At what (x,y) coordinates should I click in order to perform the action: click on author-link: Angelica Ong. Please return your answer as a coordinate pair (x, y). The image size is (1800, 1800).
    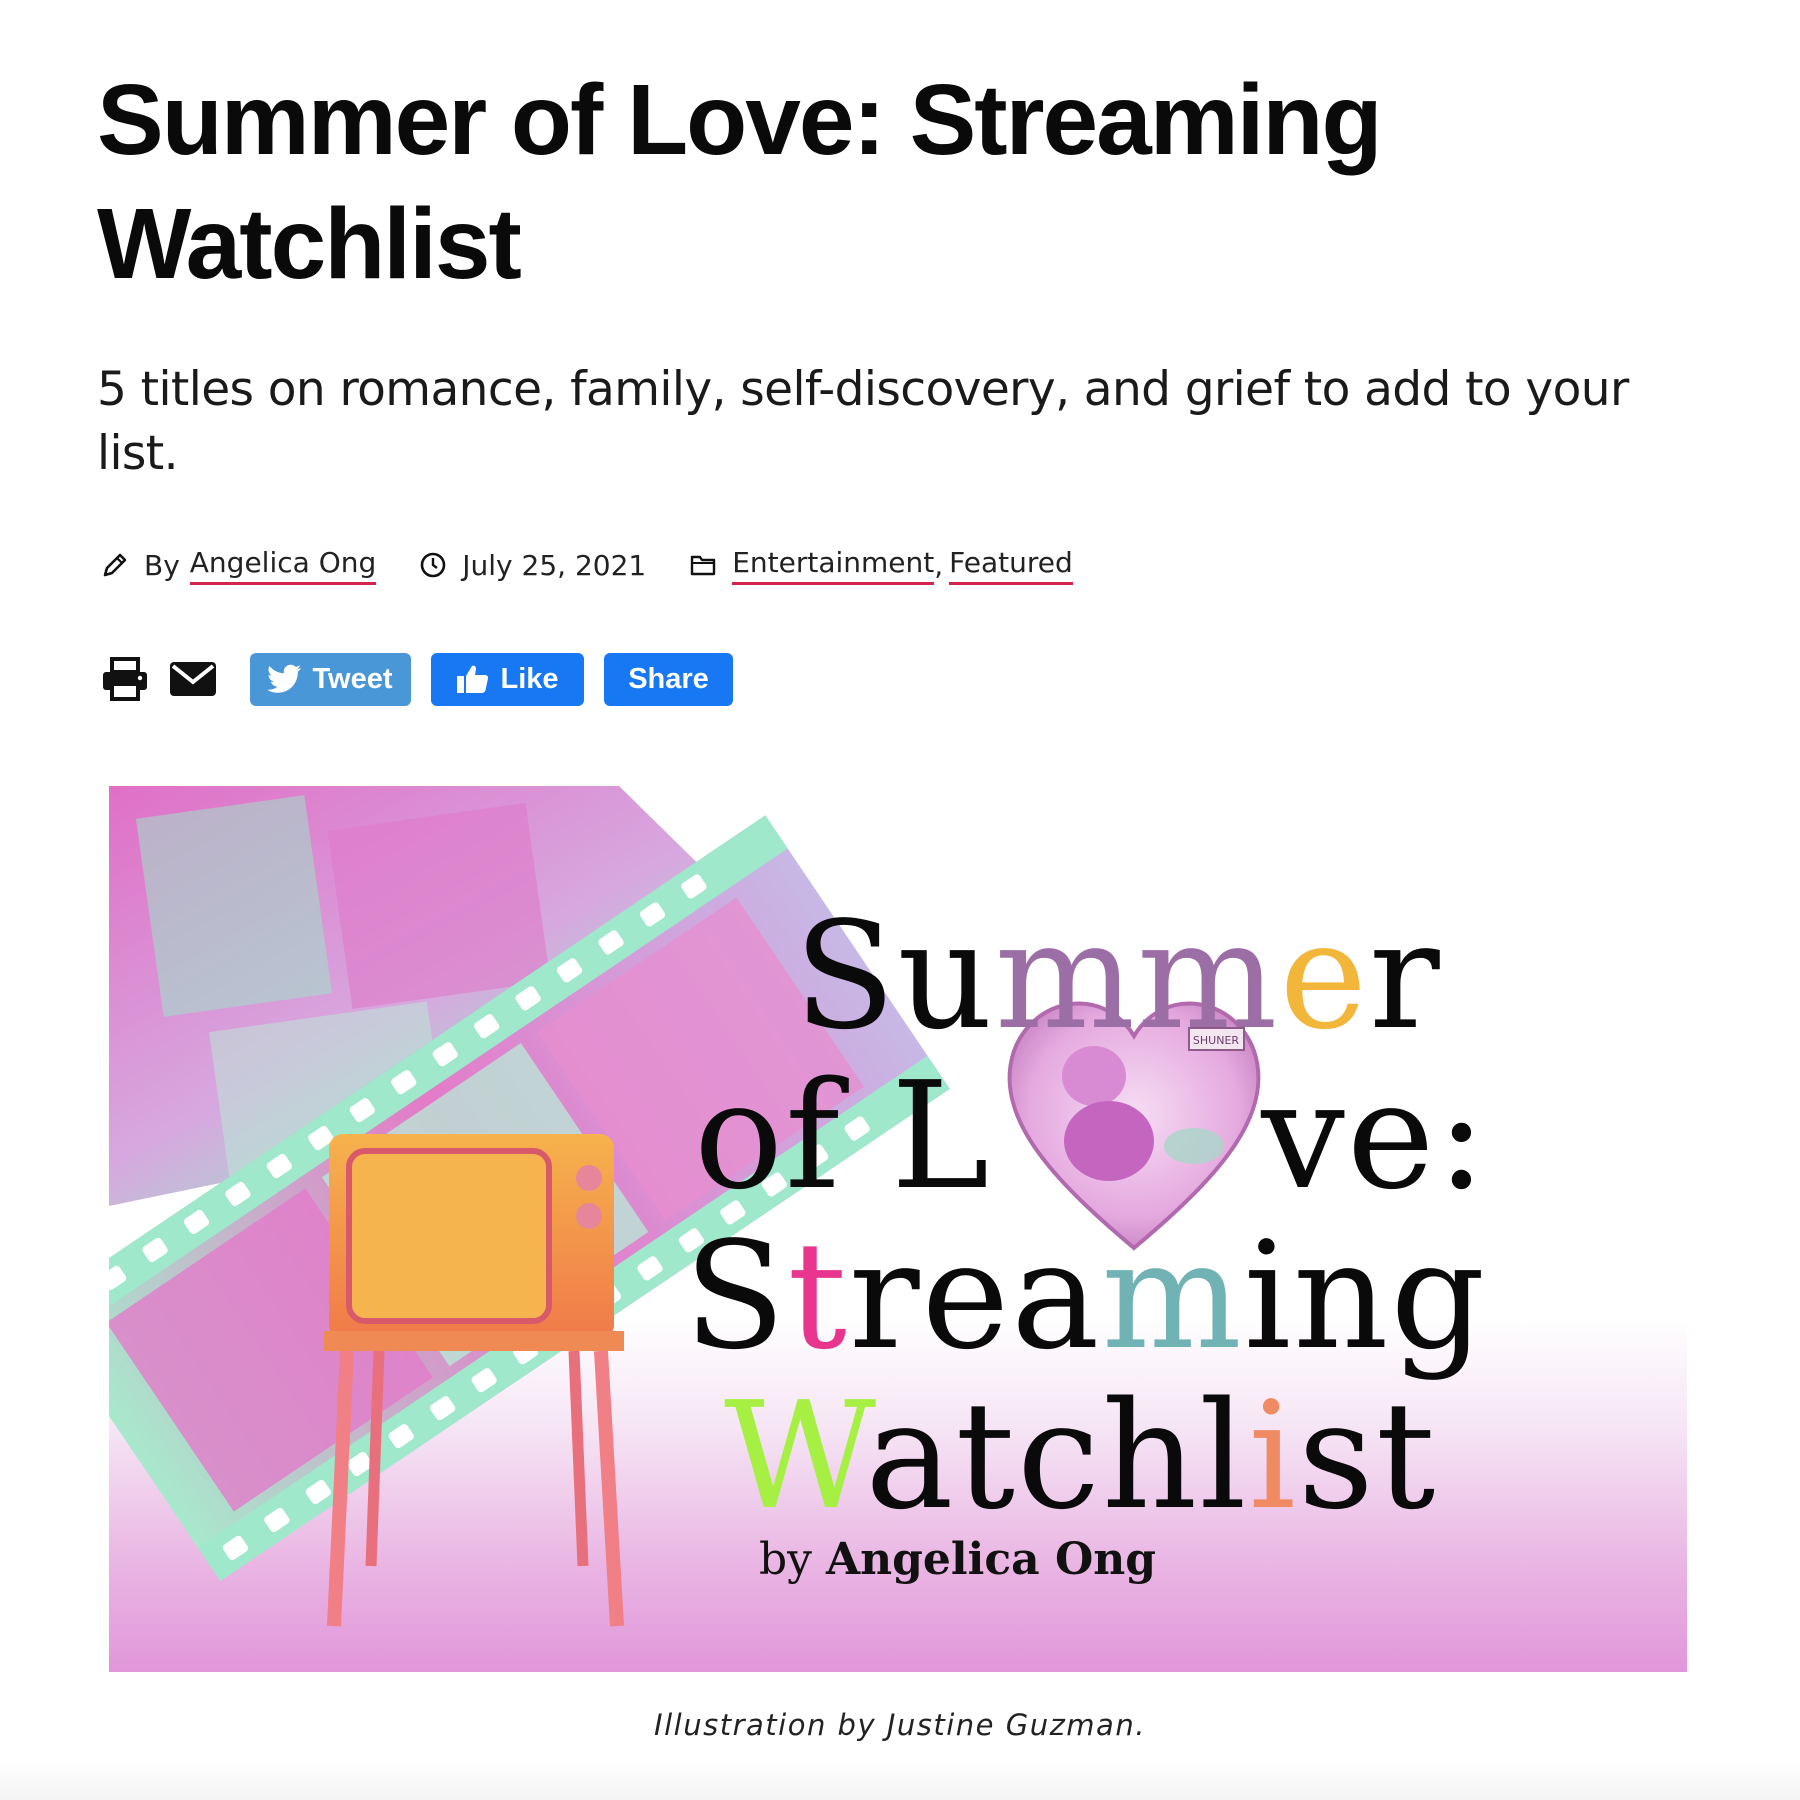
    Looking at the image, I should click on (283, 565).